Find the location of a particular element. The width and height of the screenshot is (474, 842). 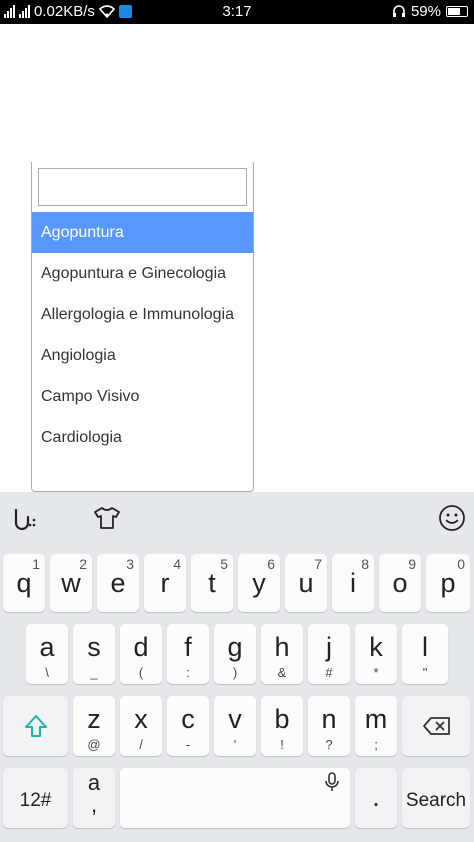

dropdown-search-input is located at coordinates (142, 187).